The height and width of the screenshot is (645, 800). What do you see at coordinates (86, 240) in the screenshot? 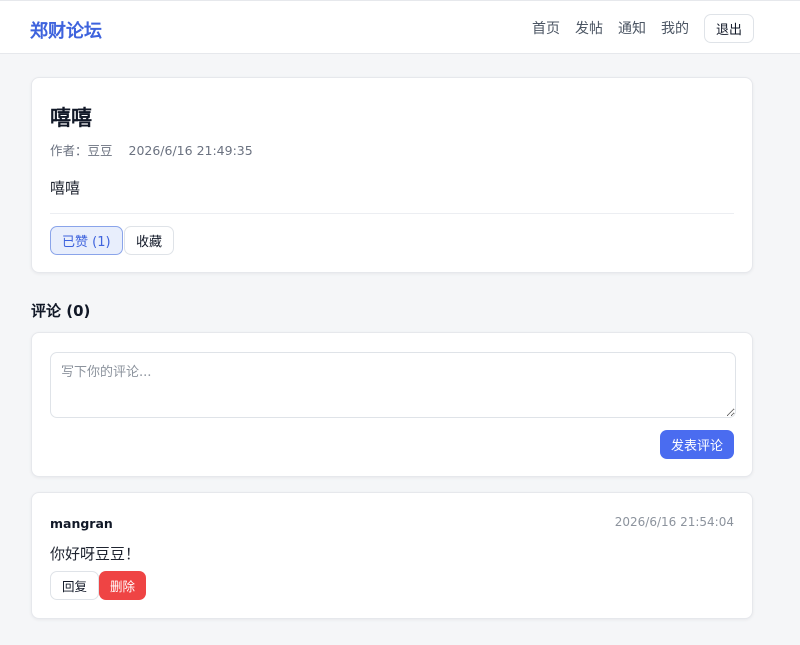
I see `like-button: 已赞 (1)` at bounding box center [86, 240].